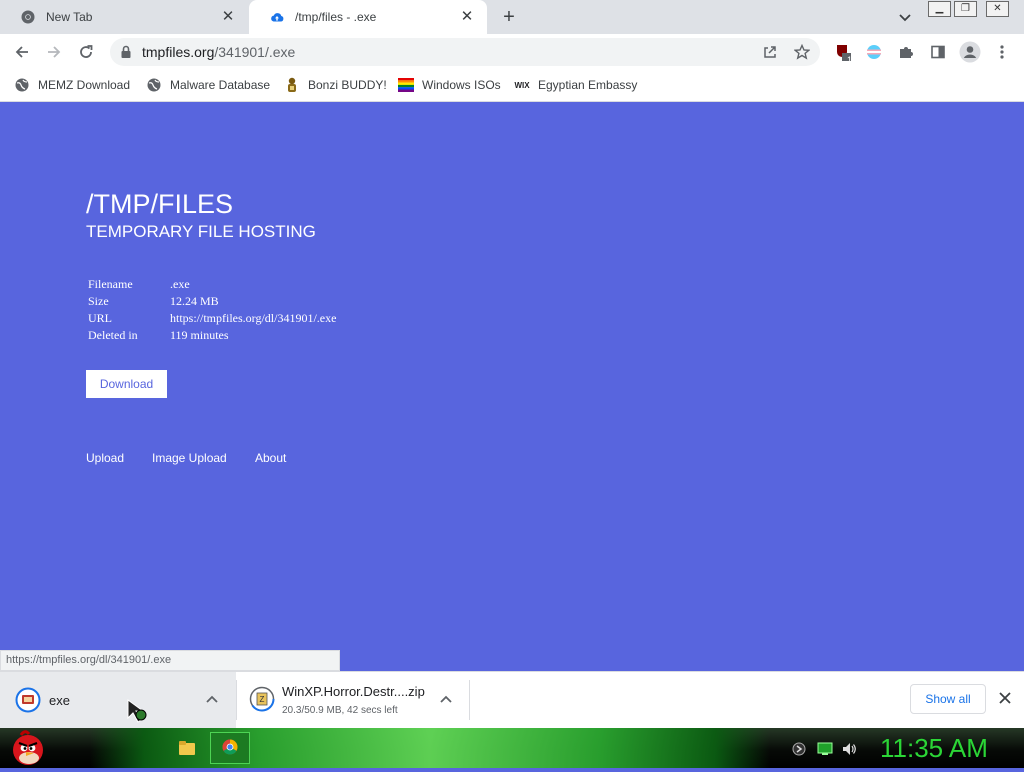 Image resolution: width=1024 pixels, height=772 pixels. I want to click on bookmark-bonzi-buddy: Bonzi BUDDY!, so click(335, 85).